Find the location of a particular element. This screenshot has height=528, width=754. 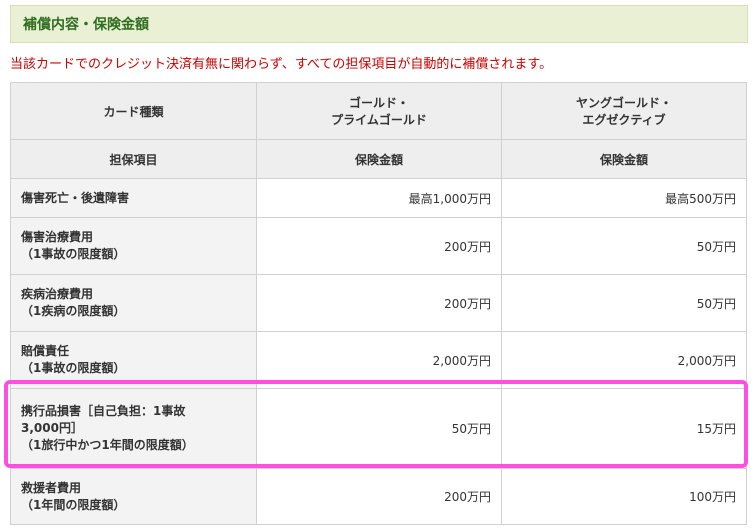

table-row: 疾病治療費用 （1疾病の限度額） 200万円 50万円 is located at coordinates (378, 303).